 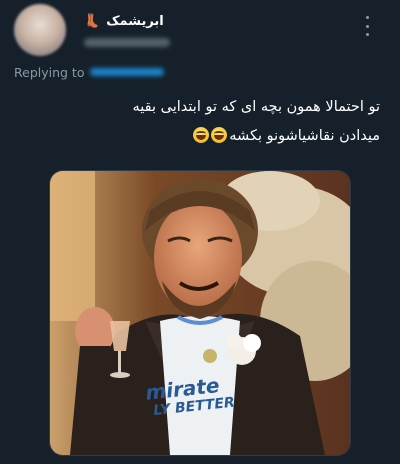 What do you see at coordinates (367, 26) in the screenshot?
I see `more-options-icon` at bounding box center [367, 26].